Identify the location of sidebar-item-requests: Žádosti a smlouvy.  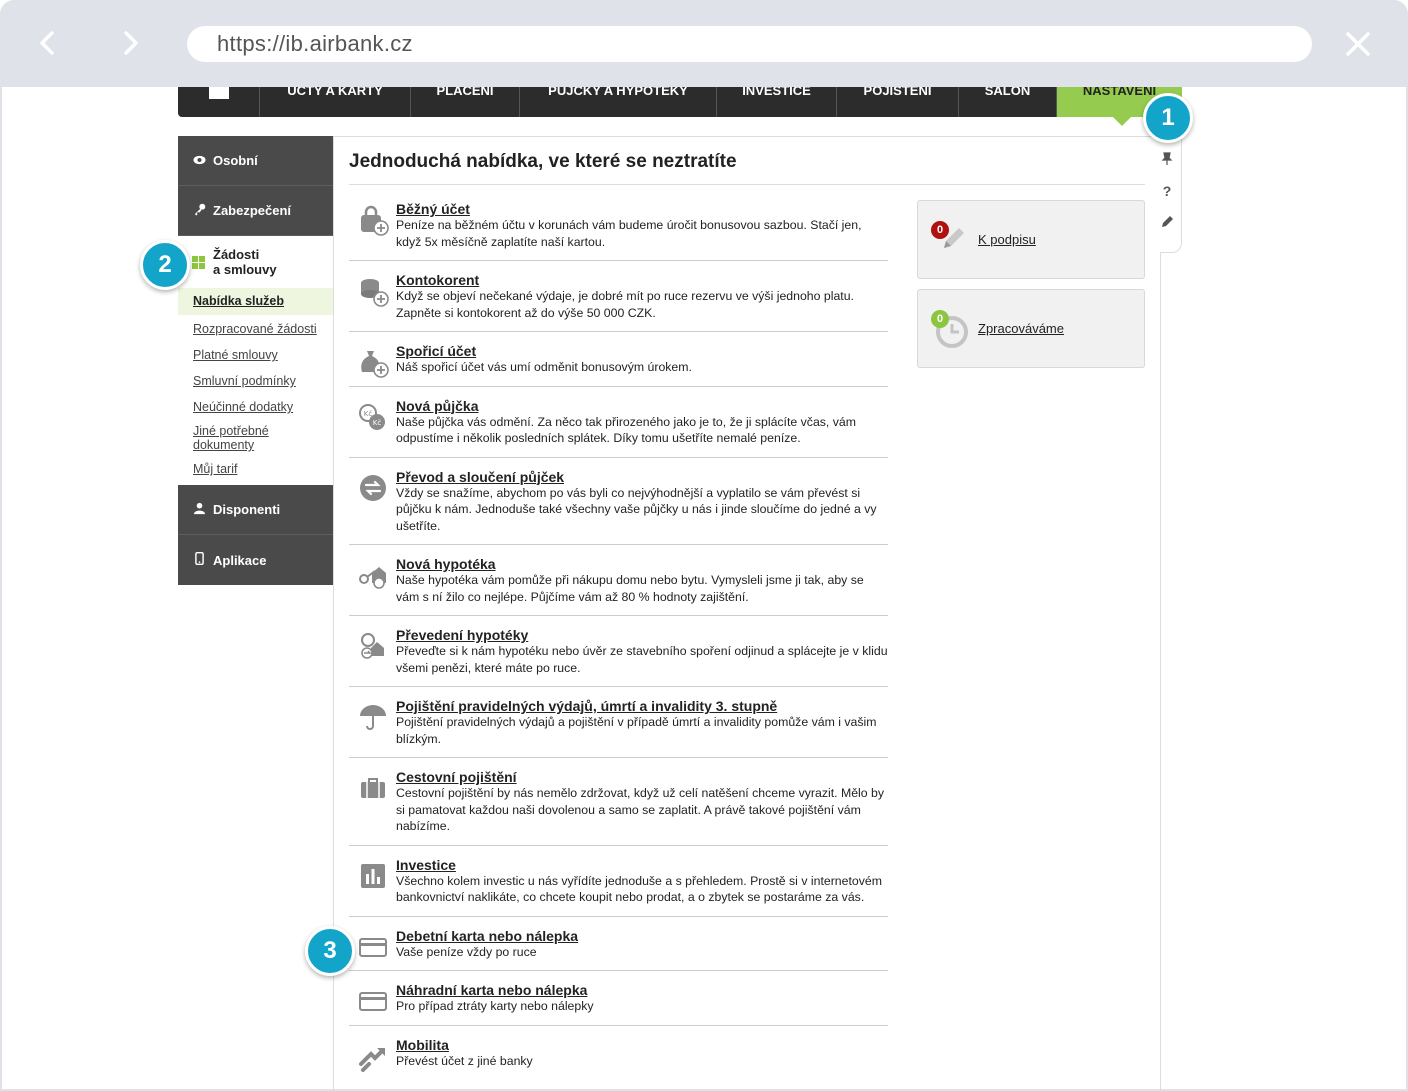
(255, 262).